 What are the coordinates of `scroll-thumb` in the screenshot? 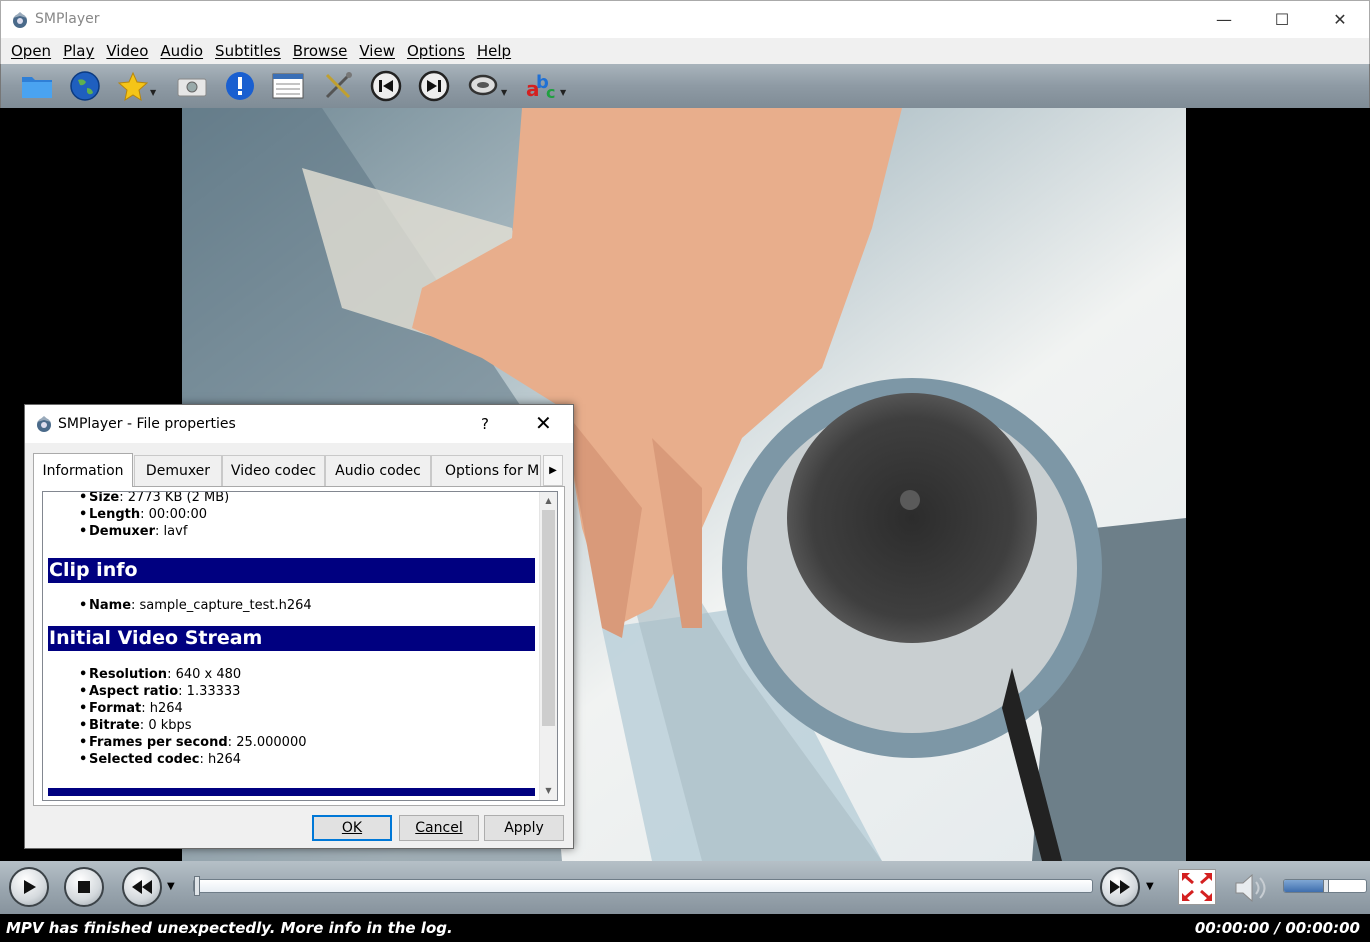 It's located at (548, 618).